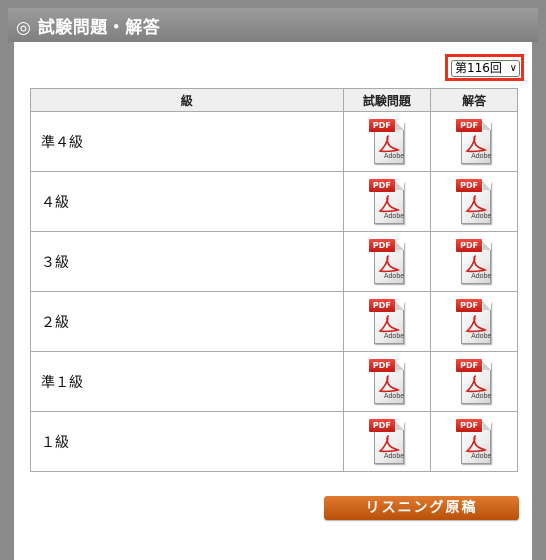 Image resolution: width=546 pixels, height=560 pixels. I want to click on chevron-down-icon: ∨, so click(513, 68).